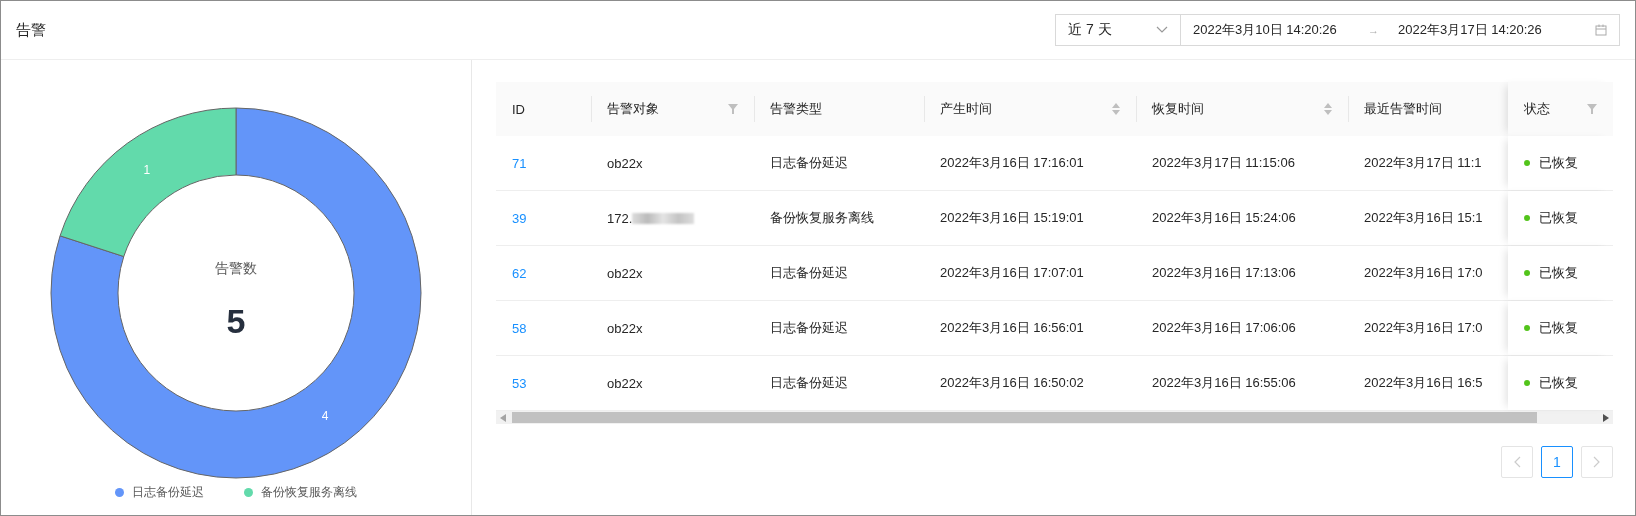  I want to click on scroll-right-icon, so click(1606, 417).